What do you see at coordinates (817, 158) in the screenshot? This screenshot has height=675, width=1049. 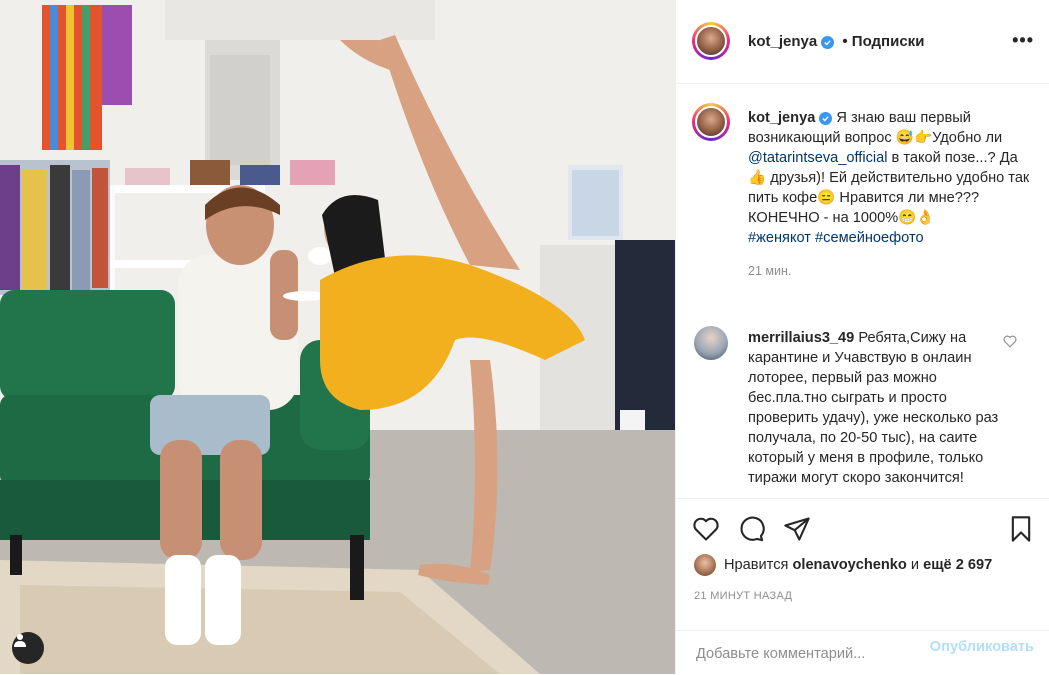 I see `caption-mention-link: @tatarintseva_official` at bounding box center [817, 158].